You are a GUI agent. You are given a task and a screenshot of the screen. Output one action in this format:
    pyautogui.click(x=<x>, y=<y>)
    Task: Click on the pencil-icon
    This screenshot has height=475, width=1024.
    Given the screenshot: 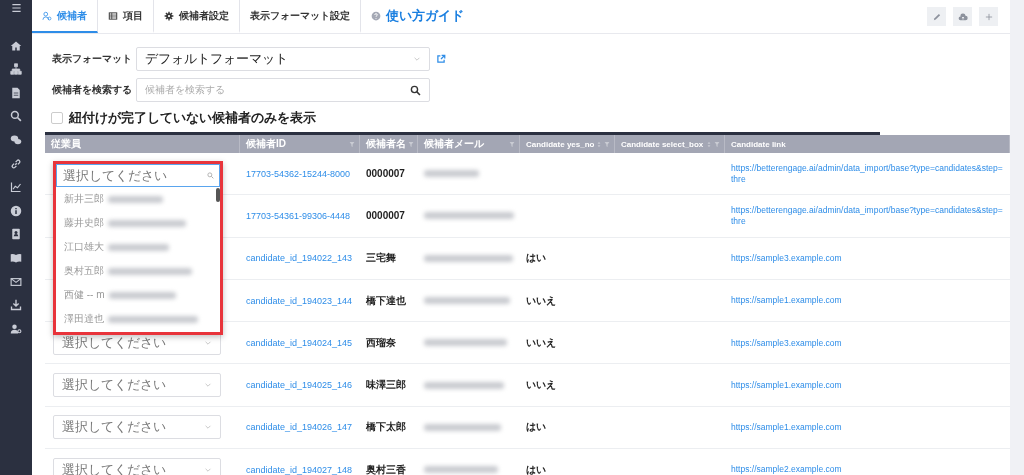 What is the action you would take?
    pyautogui.click(x=936, y=16)
    